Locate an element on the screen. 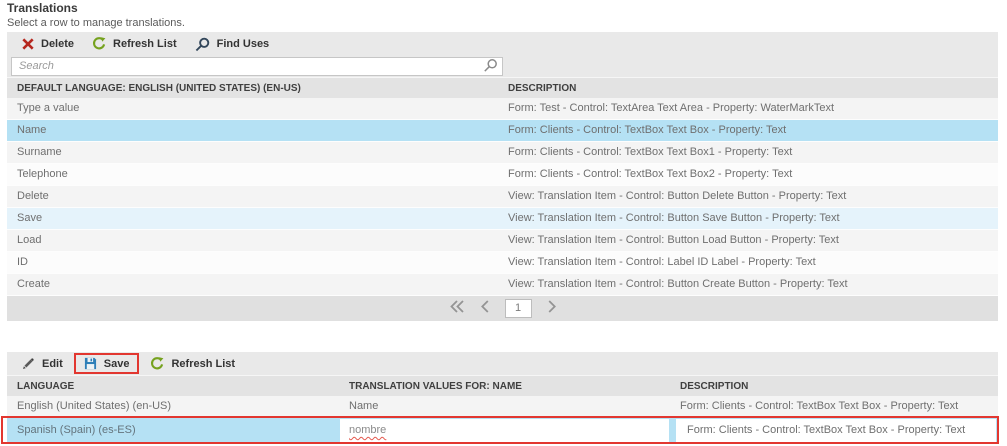 The image size is (1007, 446). pagination-bar: 1 is located at coordinates (502, 308).